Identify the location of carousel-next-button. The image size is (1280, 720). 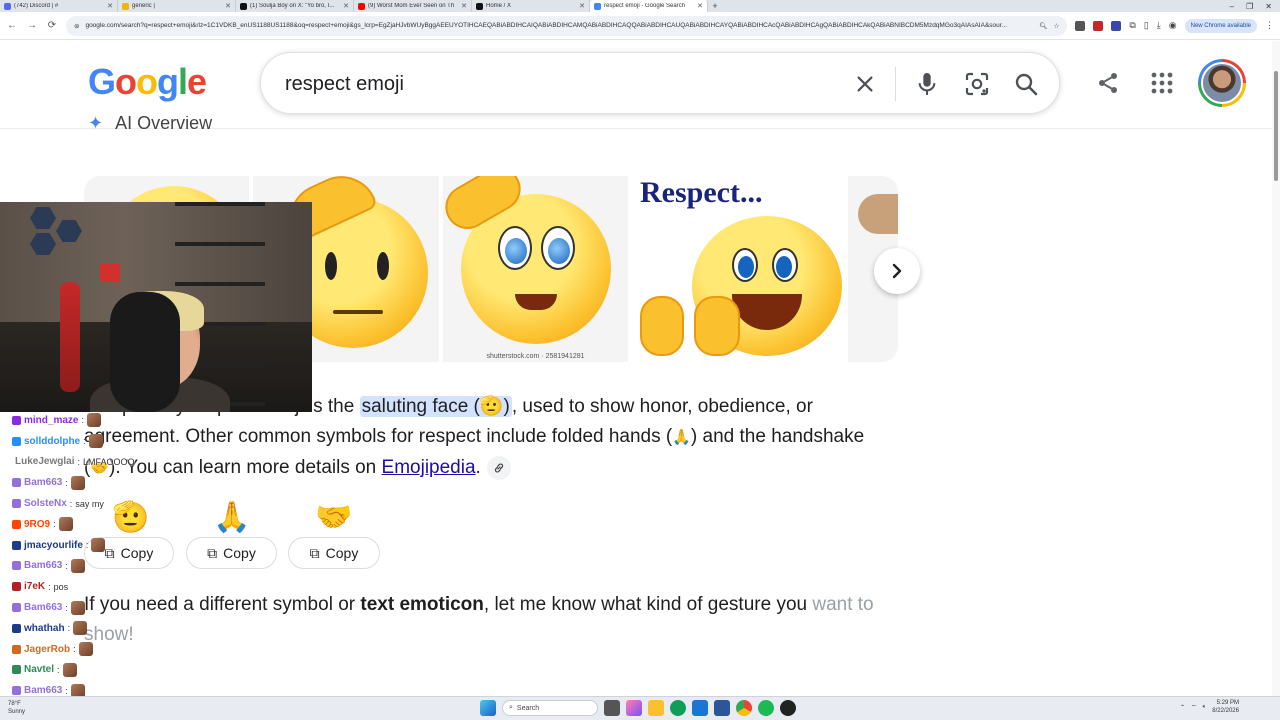
(897, 271).